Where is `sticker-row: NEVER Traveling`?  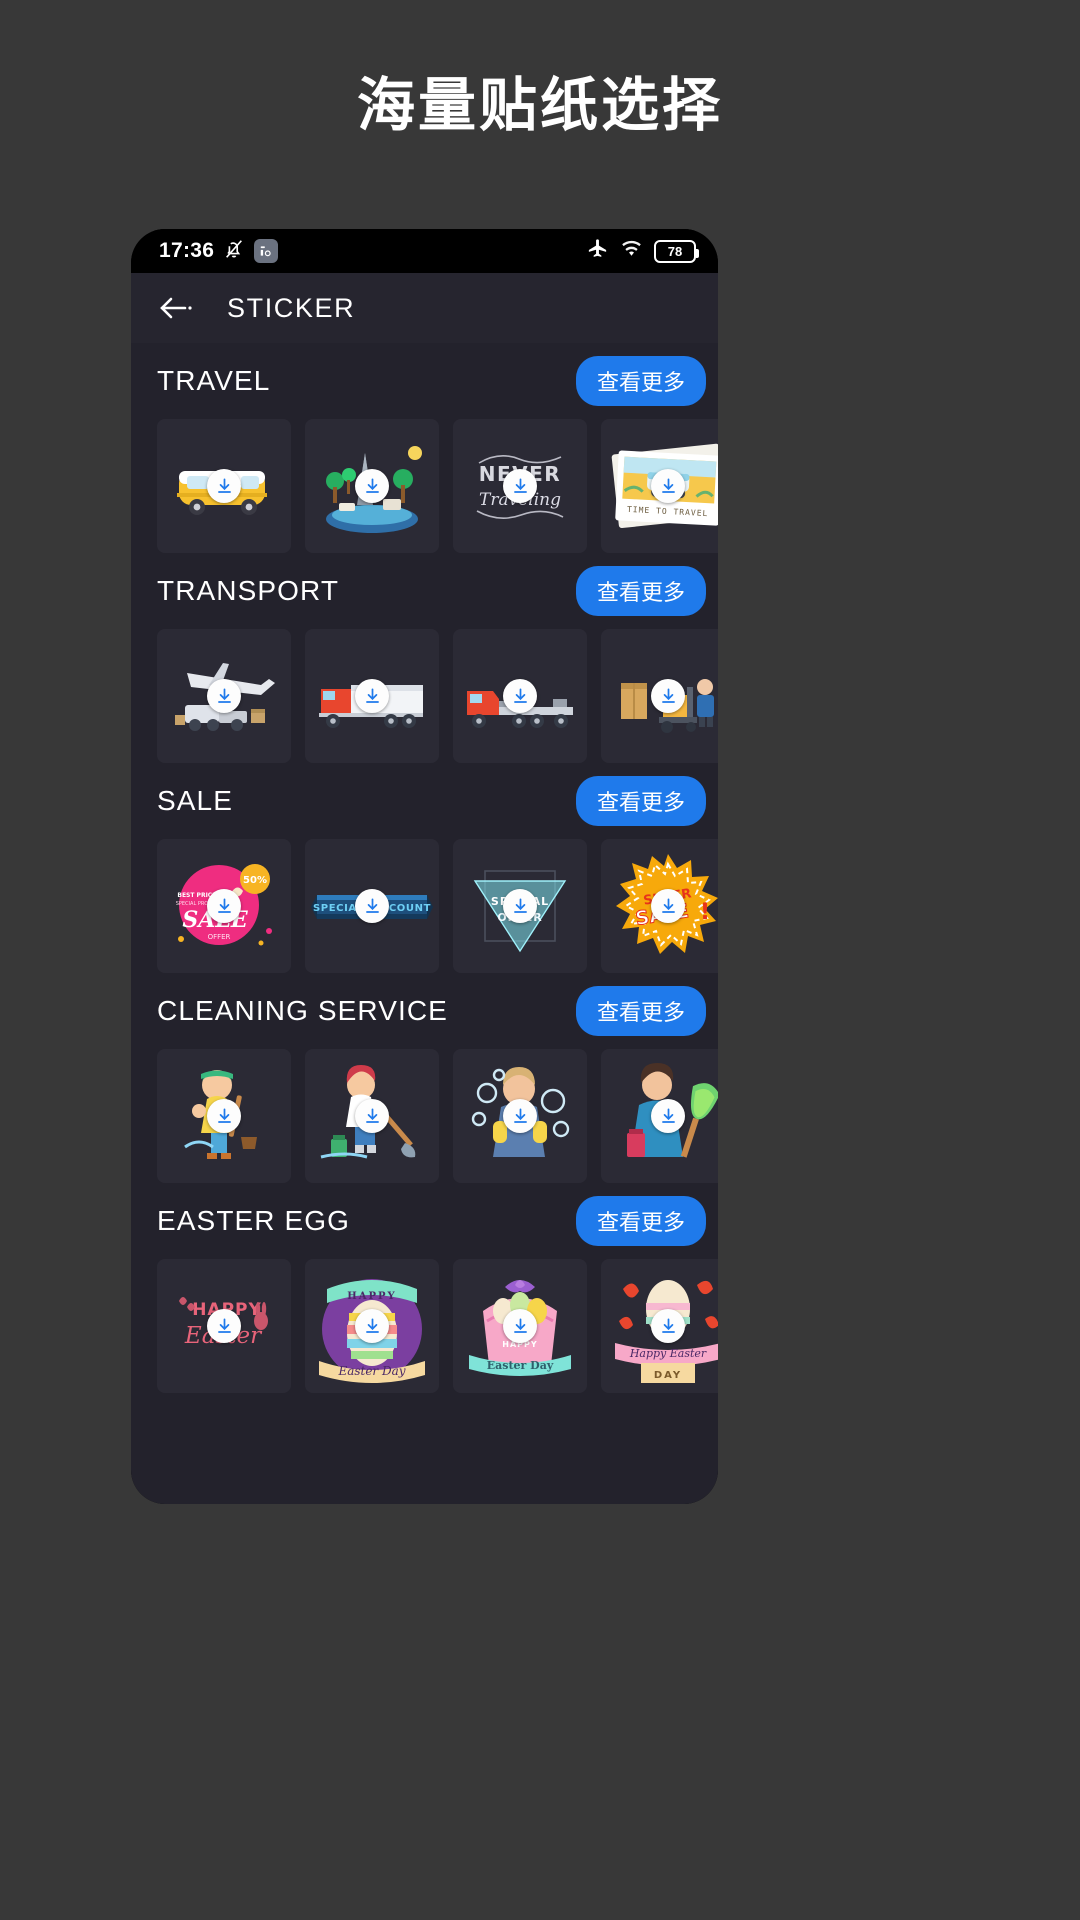 sticker-row: NEVER Traveling is located at coordinates (424, 486).